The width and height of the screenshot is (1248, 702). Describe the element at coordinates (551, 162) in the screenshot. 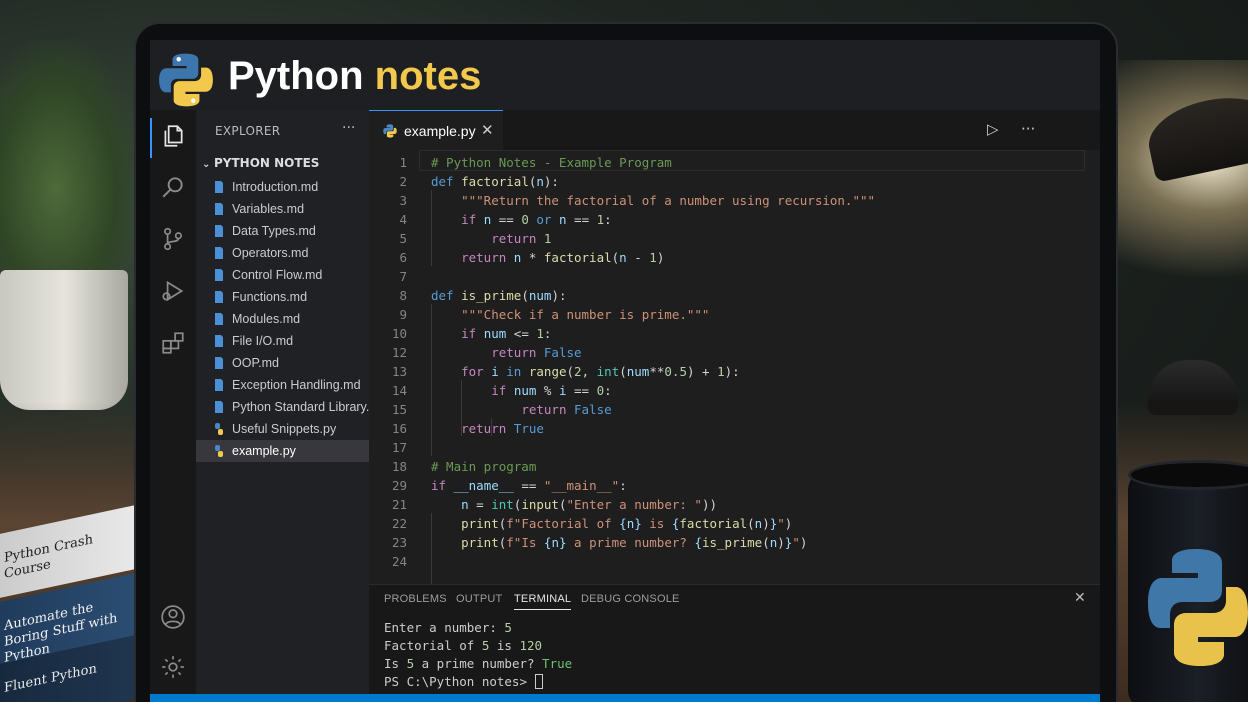

I see `code-text: # Python Notes - Example Program` at that location.